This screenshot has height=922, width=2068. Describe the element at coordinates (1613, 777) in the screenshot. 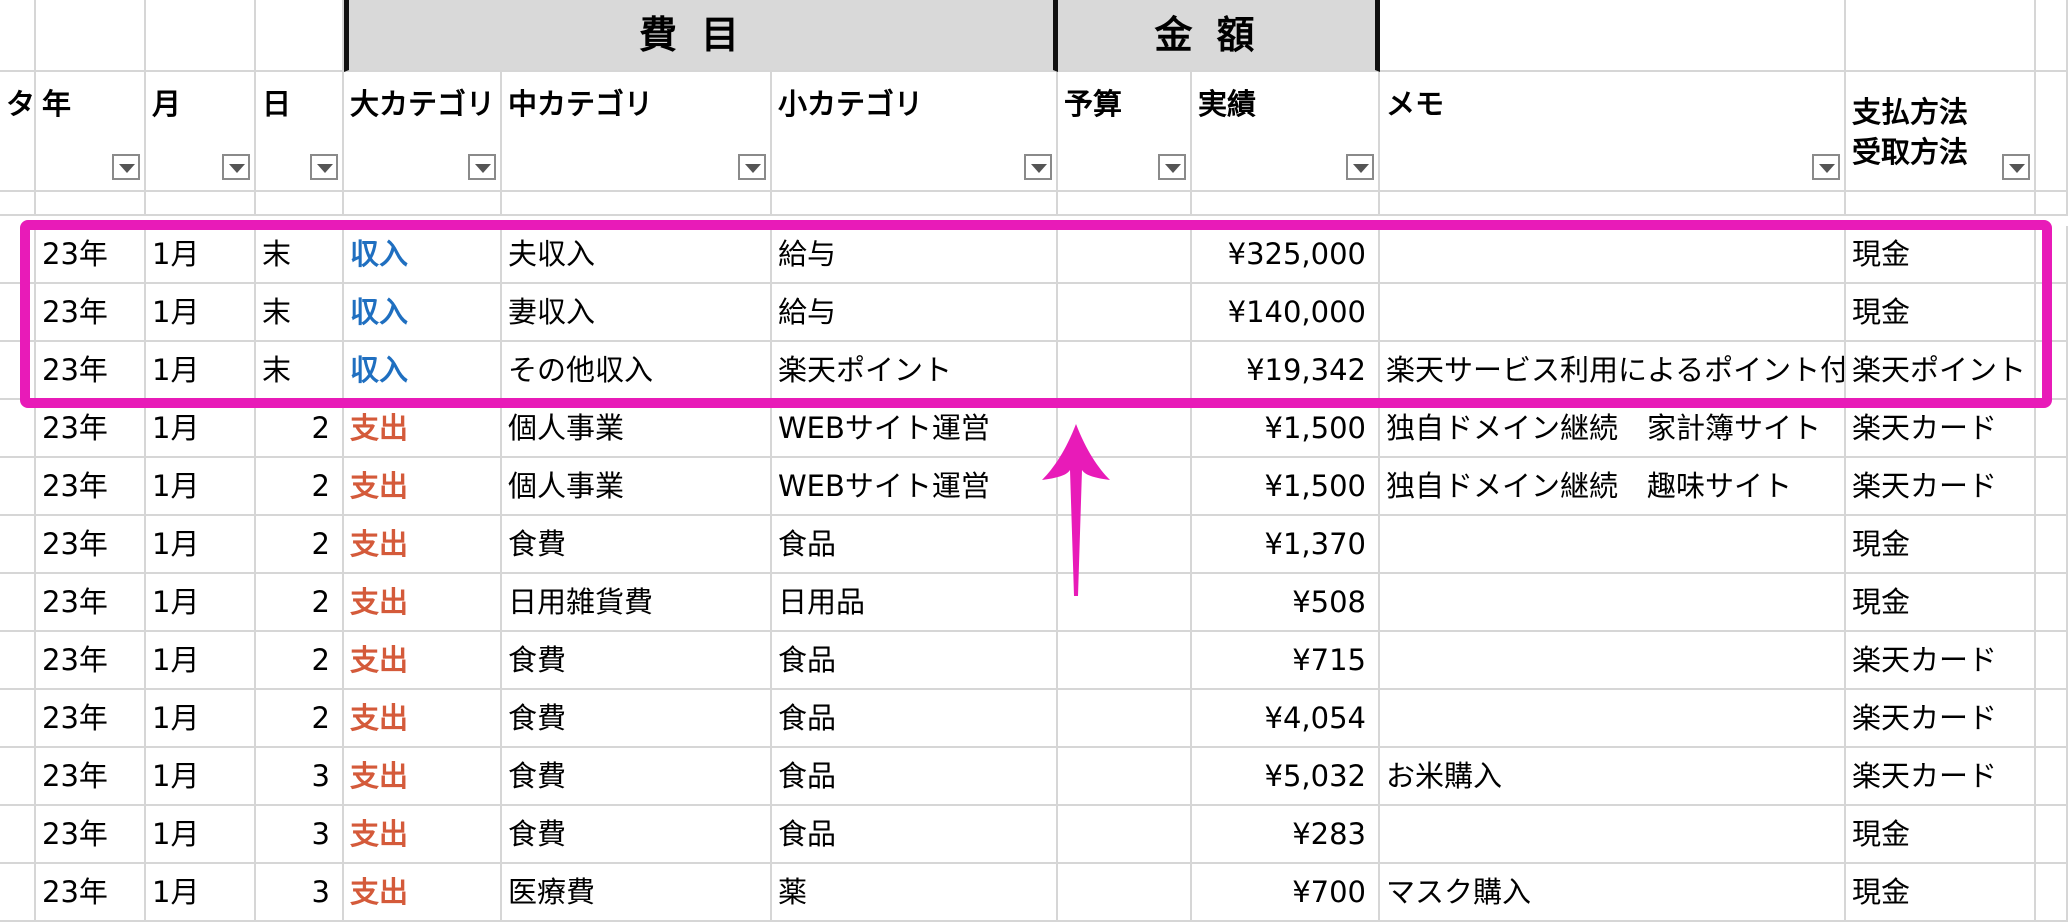

I see `cell-memo: お米購入` at that location.